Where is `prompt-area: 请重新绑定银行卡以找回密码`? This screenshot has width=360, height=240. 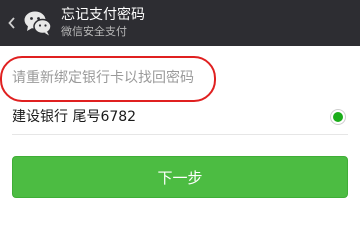 prompt-area: 请重新绑定银行卡以找回密码 is located at coordinates (108, 79).